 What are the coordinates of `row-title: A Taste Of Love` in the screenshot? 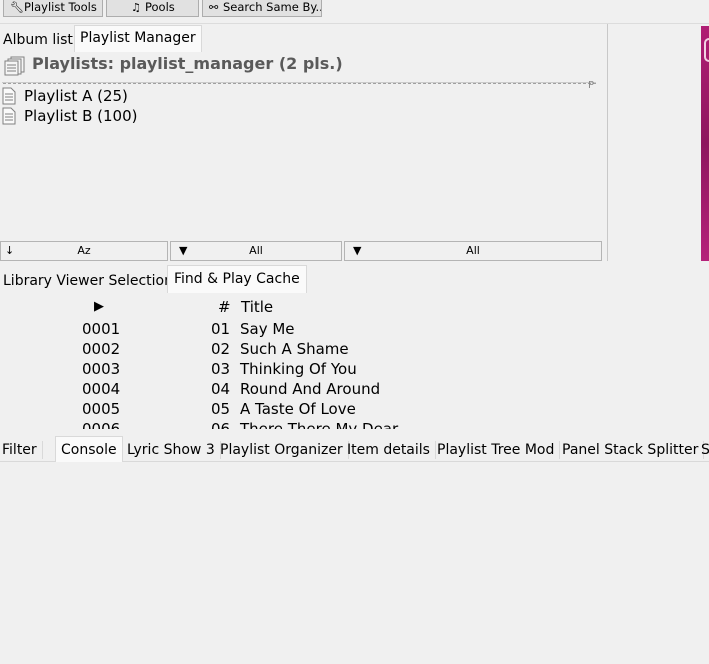 It's located at (298, 409).